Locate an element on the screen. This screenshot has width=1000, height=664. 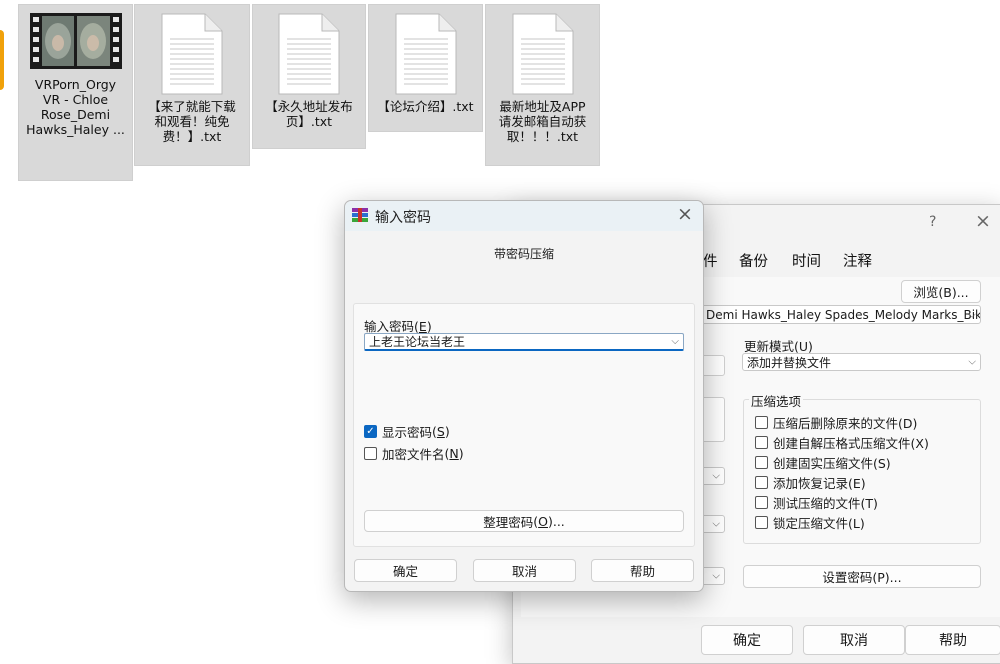
desktop-file-txt: 【永久地址发布 页】.txt is located at coordinates (309, 76).